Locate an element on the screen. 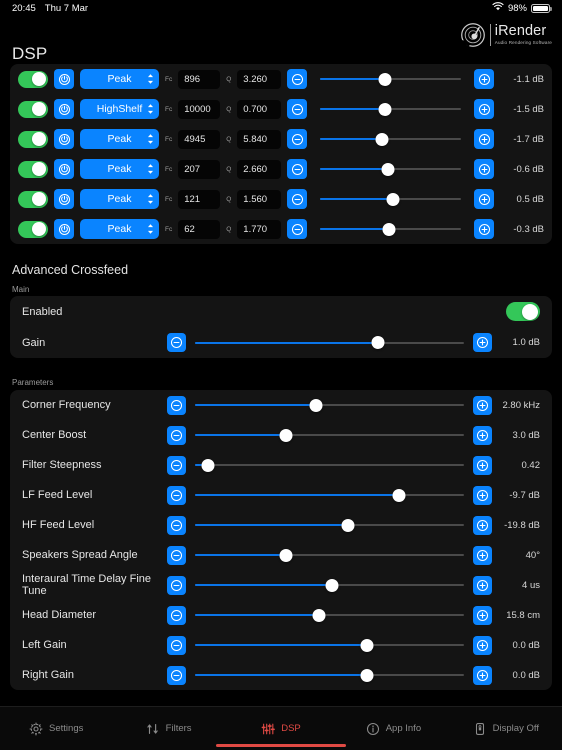 This screenshot has width=562, height=750. gain-slider-thumb is located at coordinates (378, 342).